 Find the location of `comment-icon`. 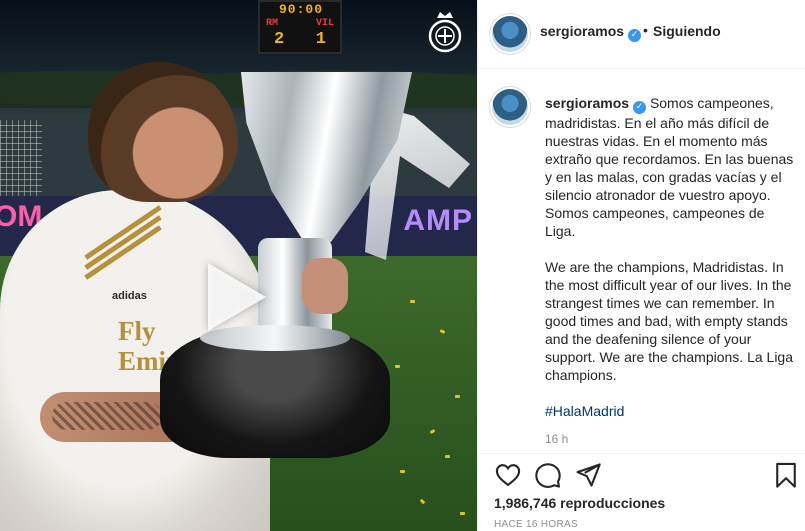

comment-icon is located at coordinates (548, 475).